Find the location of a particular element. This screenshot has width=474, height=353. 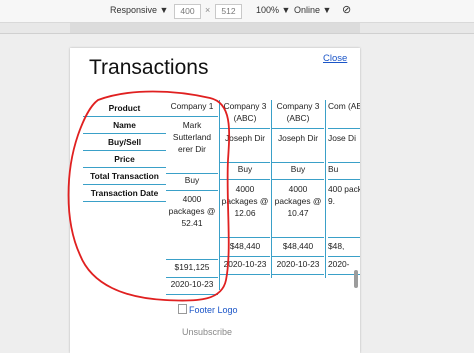

viewport-width-input: 400 is located at coordinates (187, 11).